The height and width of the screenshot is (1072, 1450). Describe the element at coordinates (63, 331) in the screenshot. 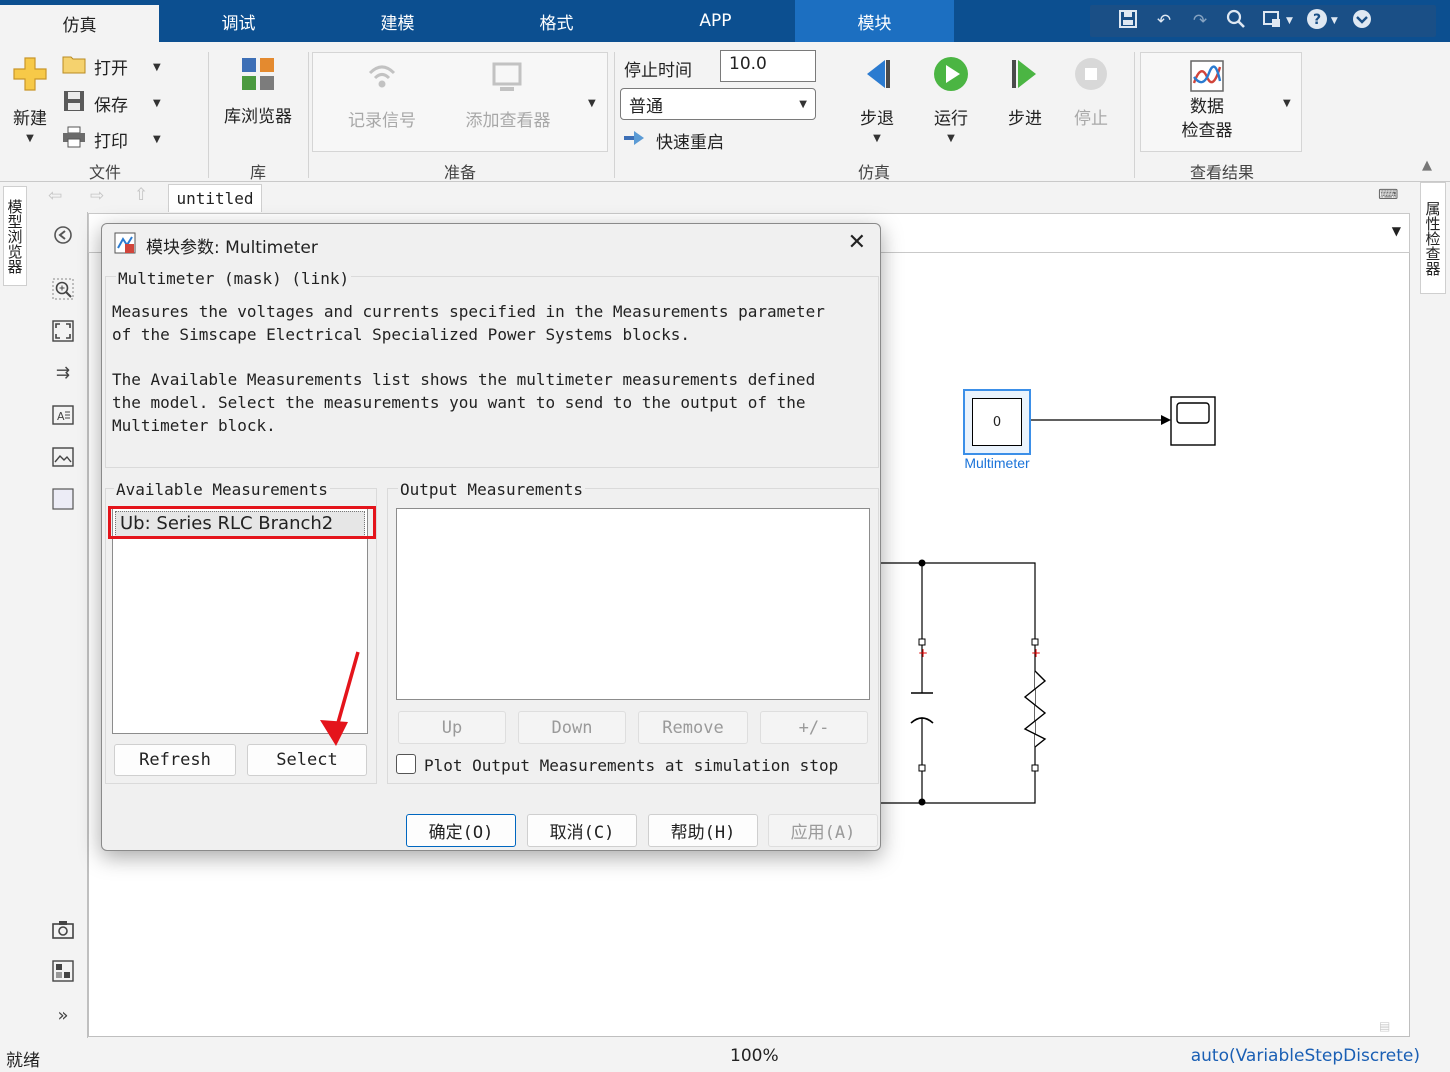

I see `fit-to-view-icon` at that location.